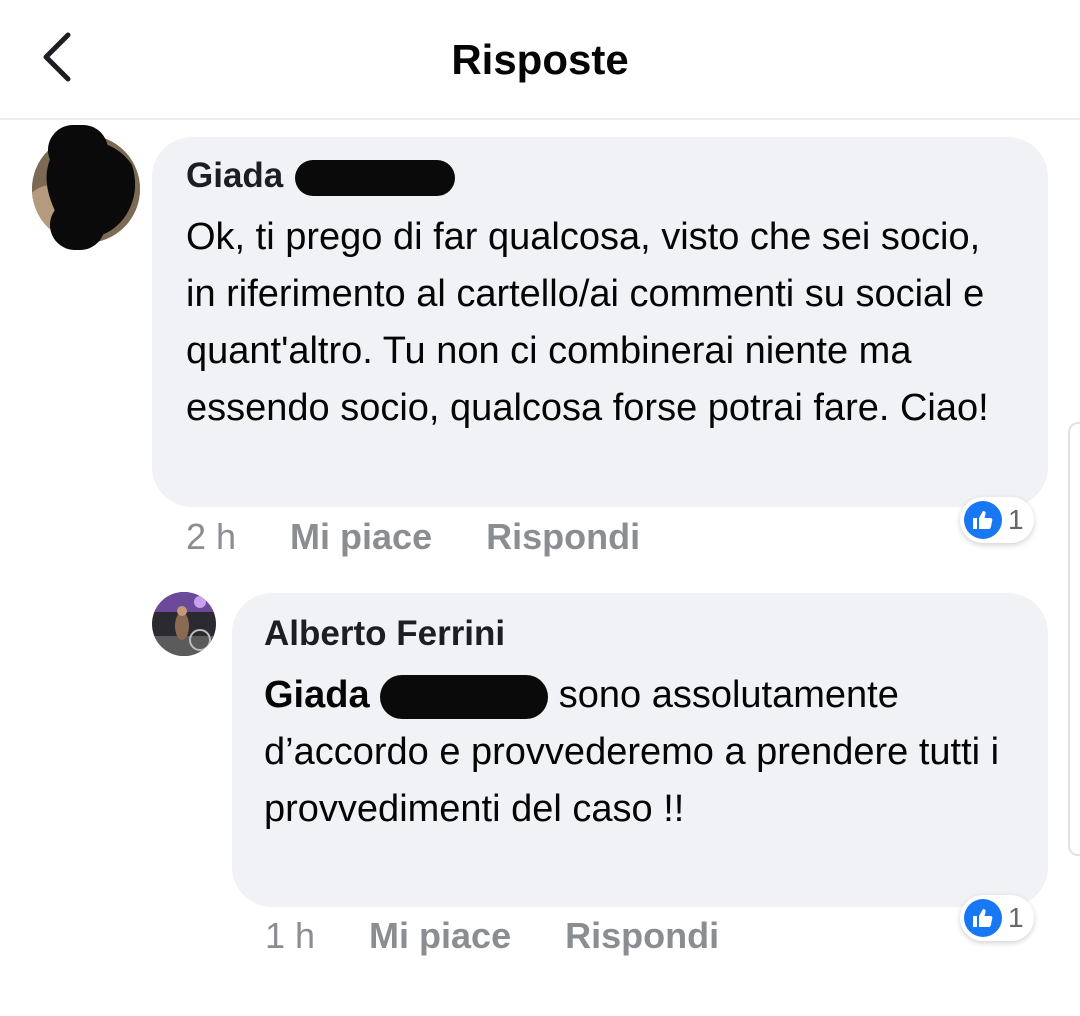 The width and height of the screenshot is (1080, 1016). What do you see at coordinates (640, 634) in the screenshot?
I see `comment-author: Alberto Ferrini` at bounding box center [640, 634].